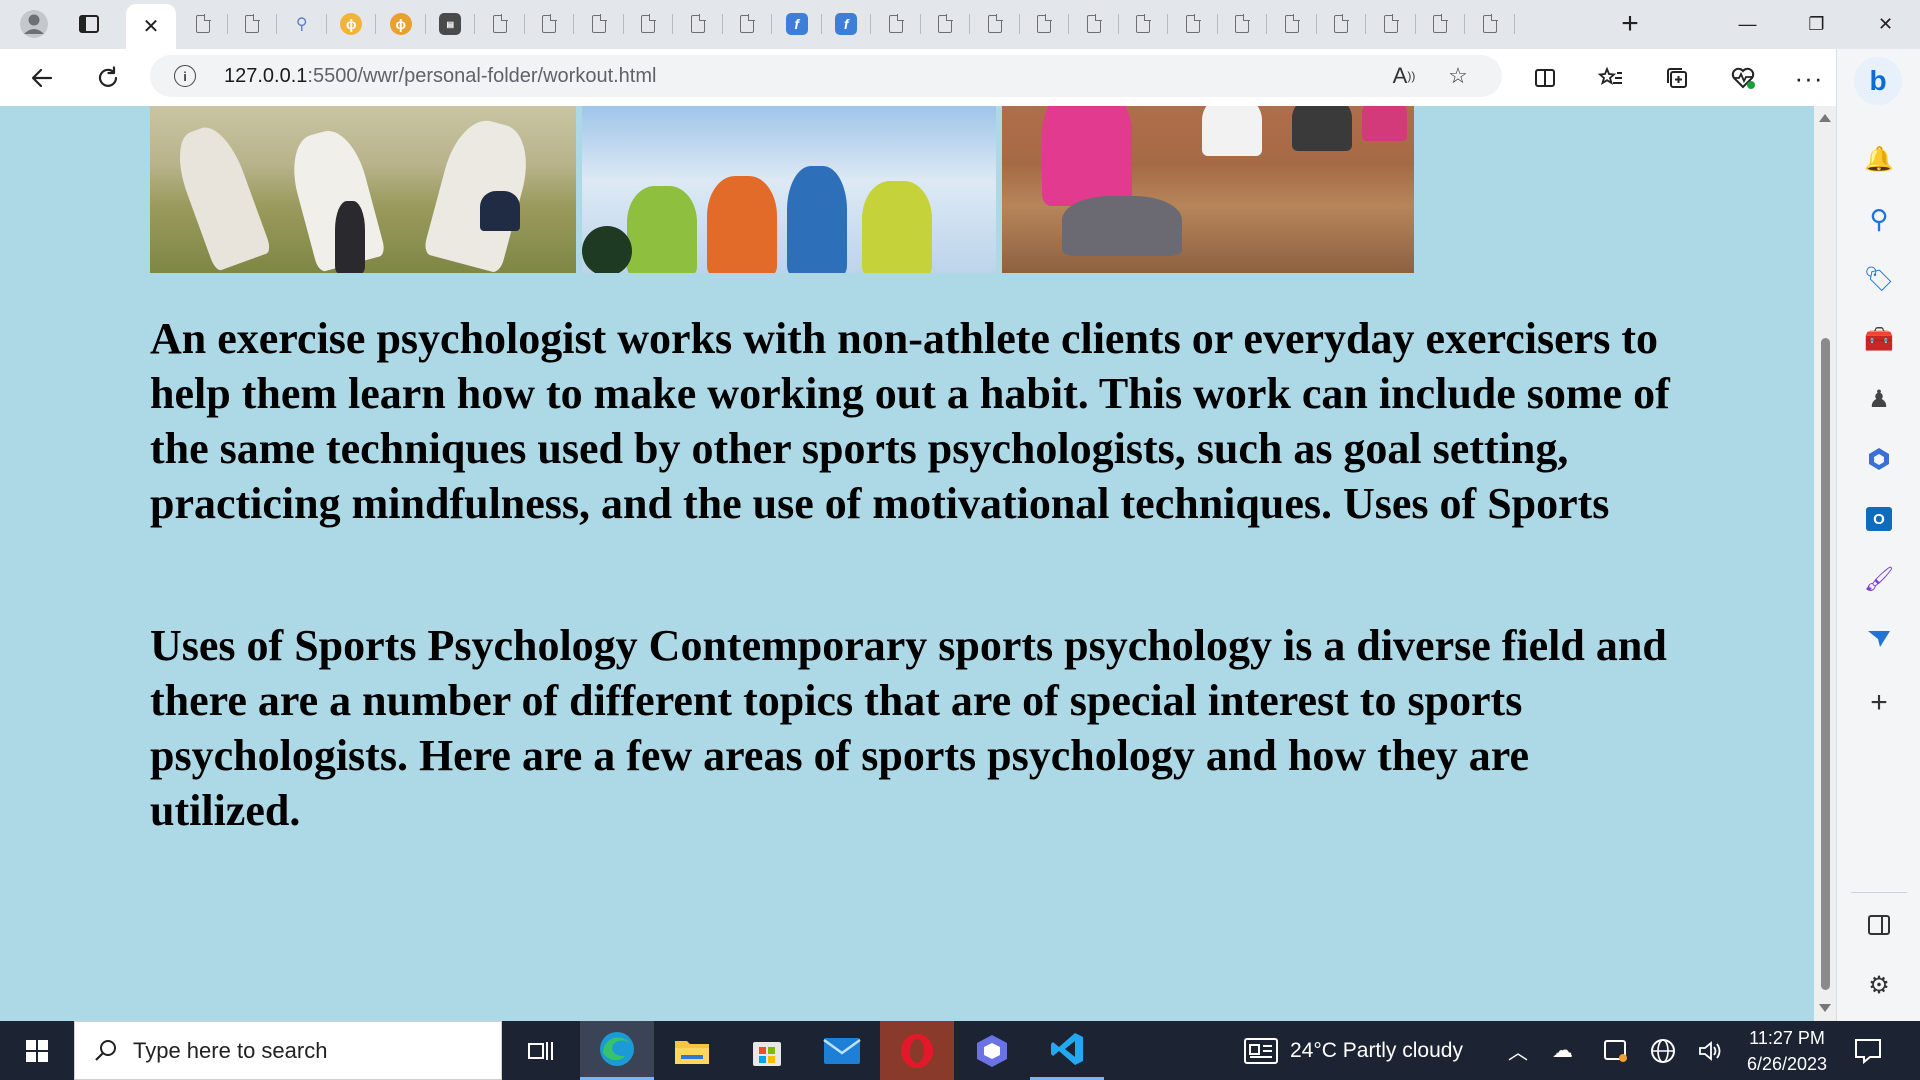  I want to click on microsoft-store-button, so click(767, 1050).